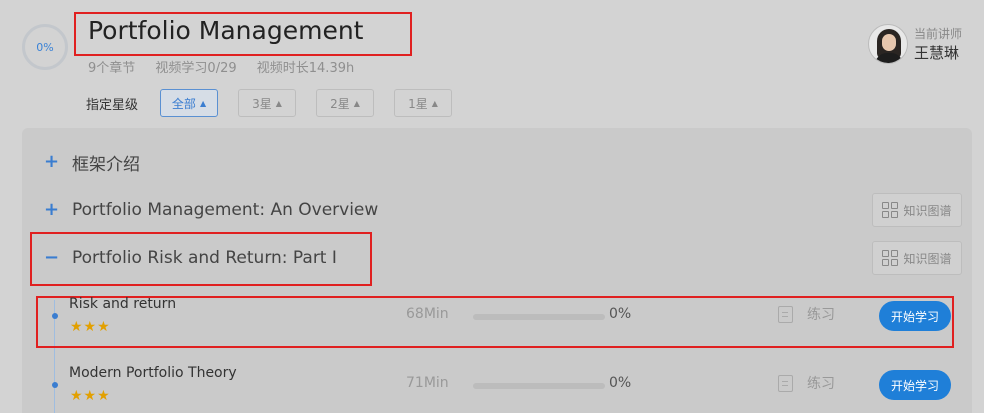 The image size is (984, 413). What do you see at coordinates (225, 210) in the screenshot?
I see `chapter-title: Portfolio Management: An Overview` at bounding box center [225, 210].